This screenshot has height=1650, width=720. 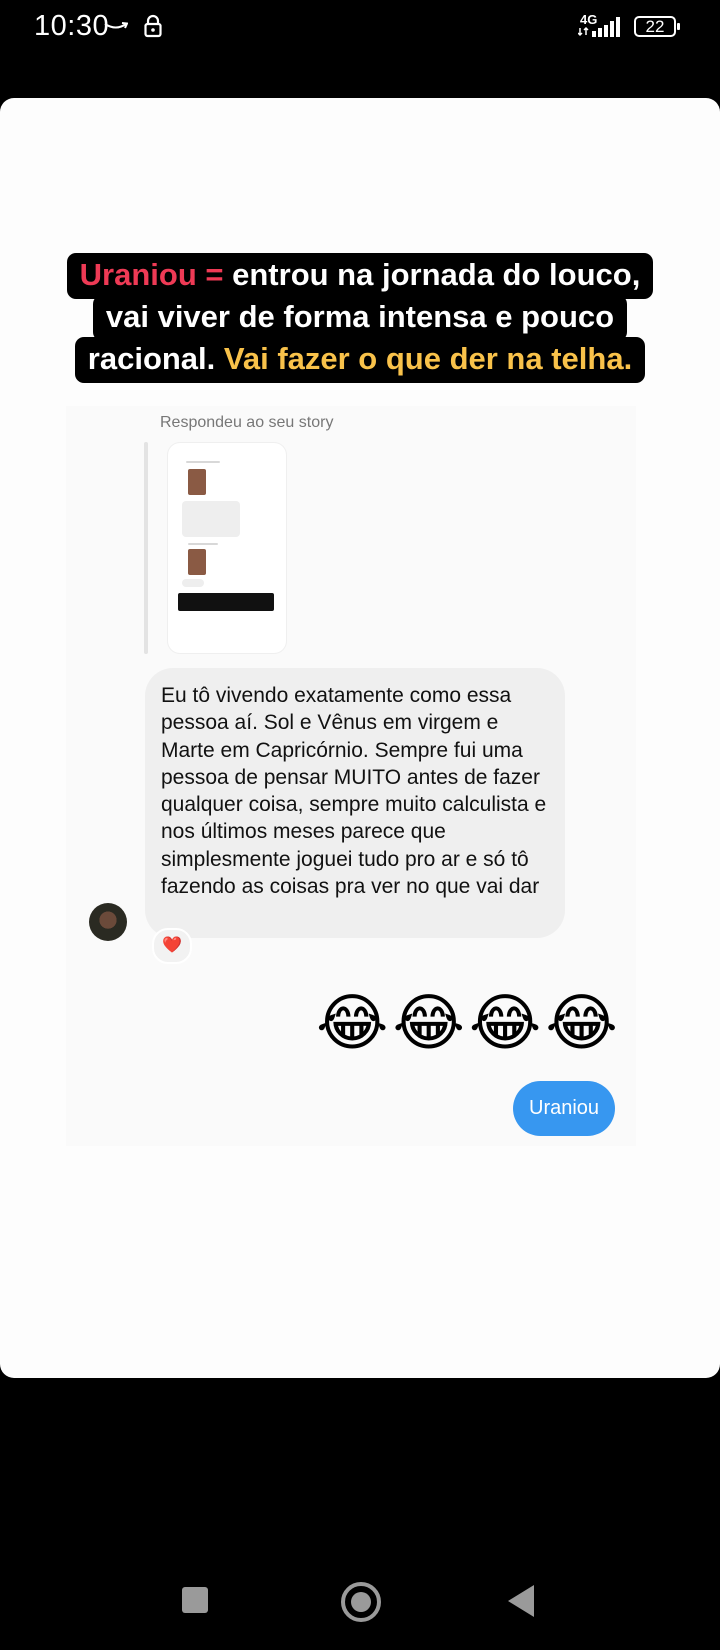 I want to click on battery-level: 22, so click(x=655, y=26).